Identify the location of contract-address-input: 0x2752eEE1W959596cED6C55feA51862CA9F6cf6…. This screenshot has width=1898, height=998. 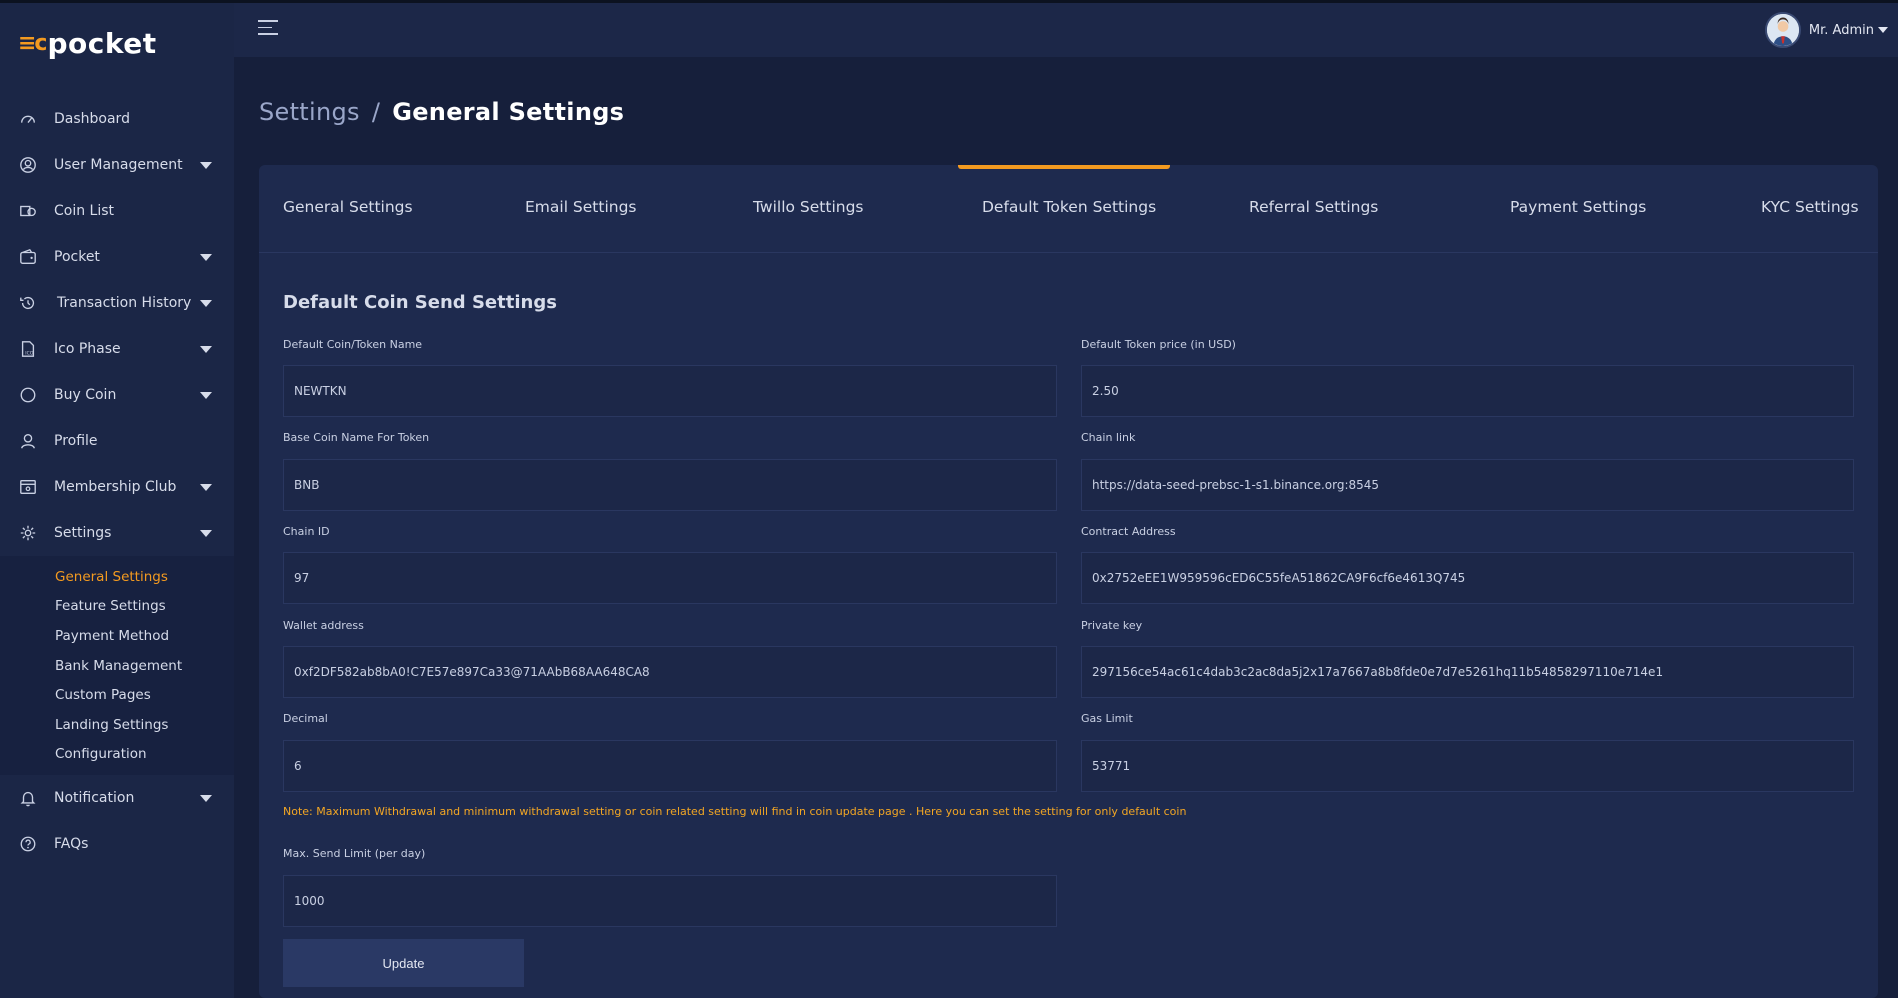
(1467, 578).